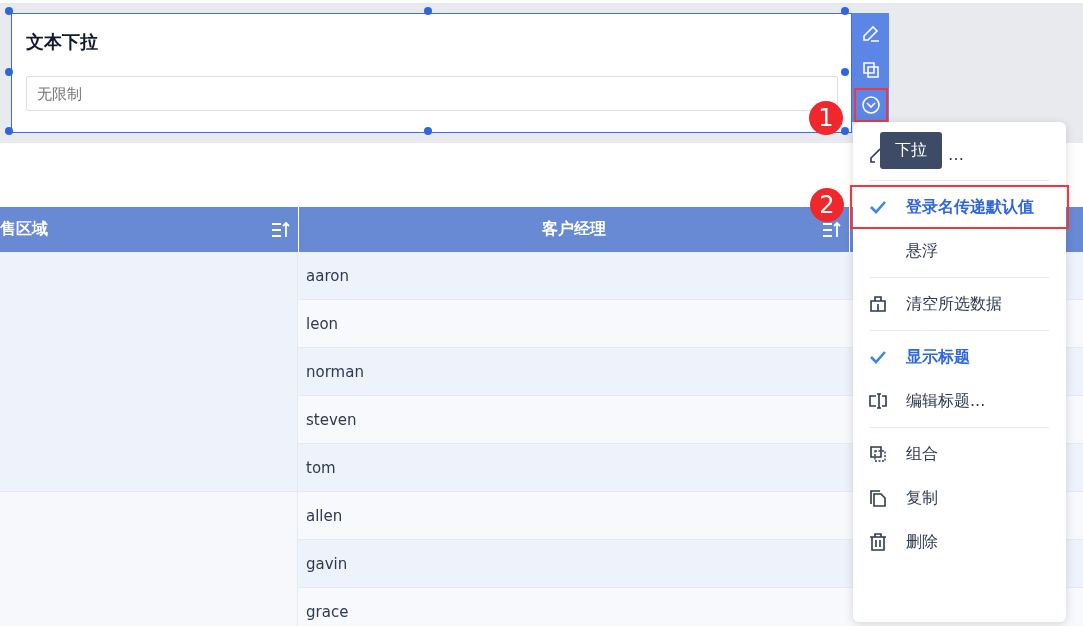  I want to click on menu-item: 组合, so click(922, 454).